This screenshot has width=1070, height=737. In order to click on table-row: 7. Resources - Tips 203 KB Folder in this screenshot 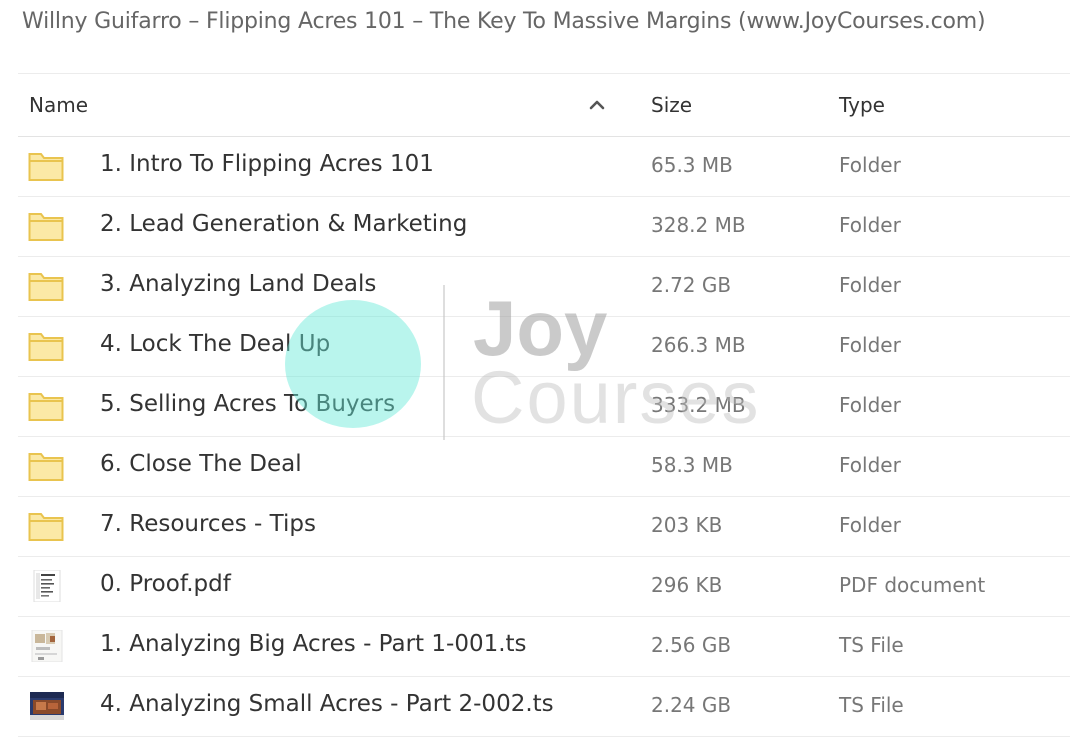, I will do `click(544, 527)`.